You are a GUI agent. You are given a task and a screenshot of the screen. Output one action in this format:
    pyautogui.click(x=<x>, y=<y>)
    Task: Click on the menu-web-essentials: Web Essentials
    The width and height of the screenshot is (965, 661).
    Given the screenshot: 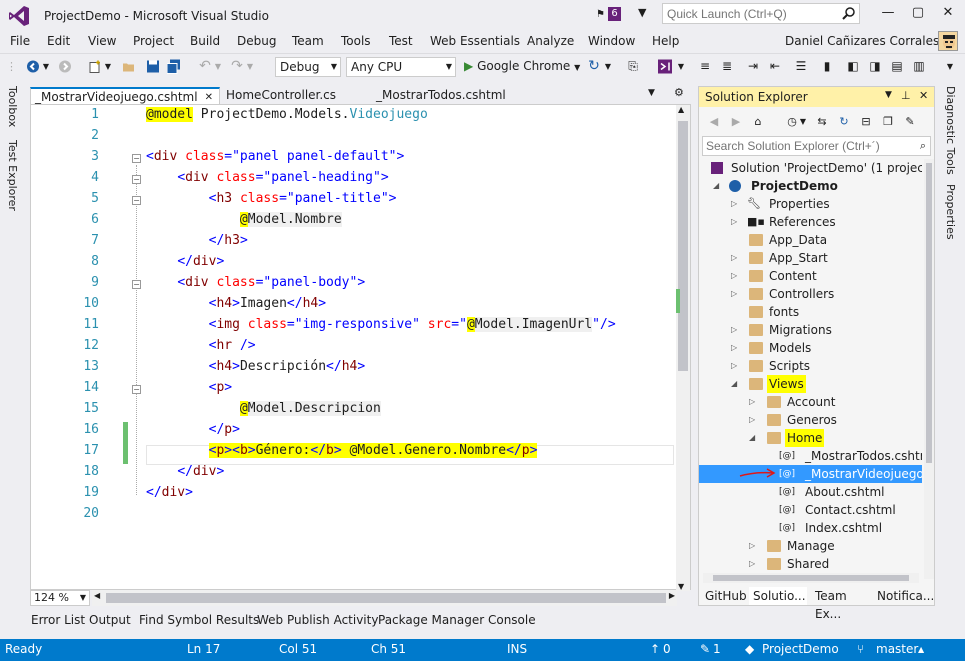 What is the action you would take?
    pyautogui.click(x=475, y=41)
    